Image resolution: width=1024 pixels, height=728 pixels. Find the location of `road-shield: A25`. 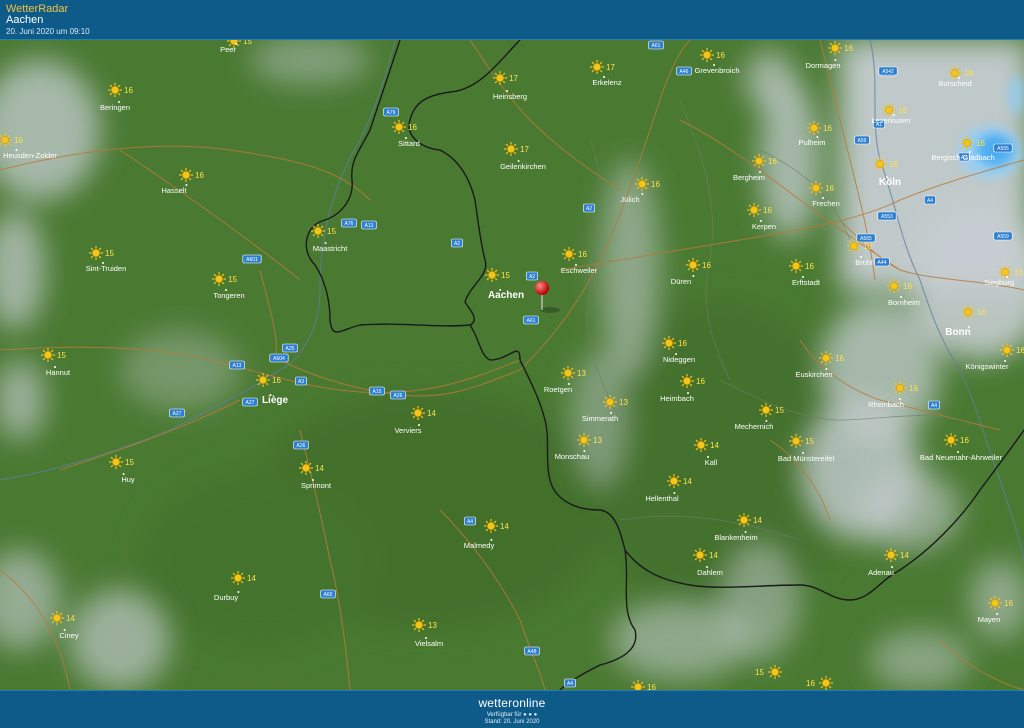

road-shield: A25 is located at coordinates (290, 348).